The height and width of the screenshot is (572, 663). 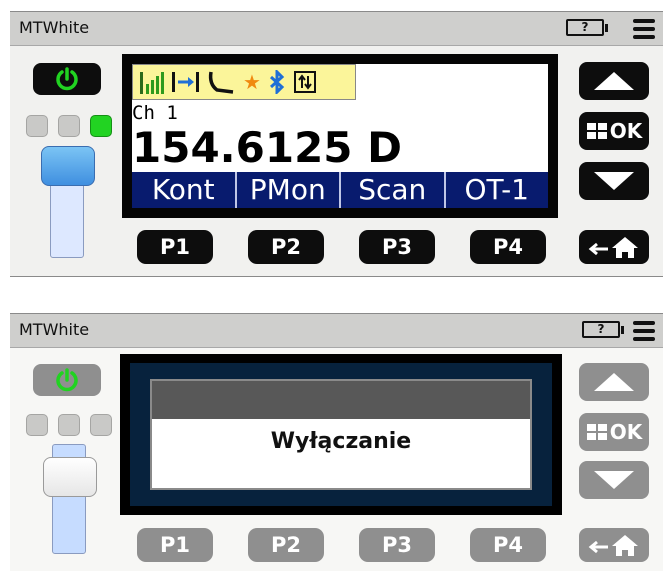 What do you see at coordinates (183, 190) in the screenshot?
I see `softkey-kont: Kont` at bounding box center [183, 190].